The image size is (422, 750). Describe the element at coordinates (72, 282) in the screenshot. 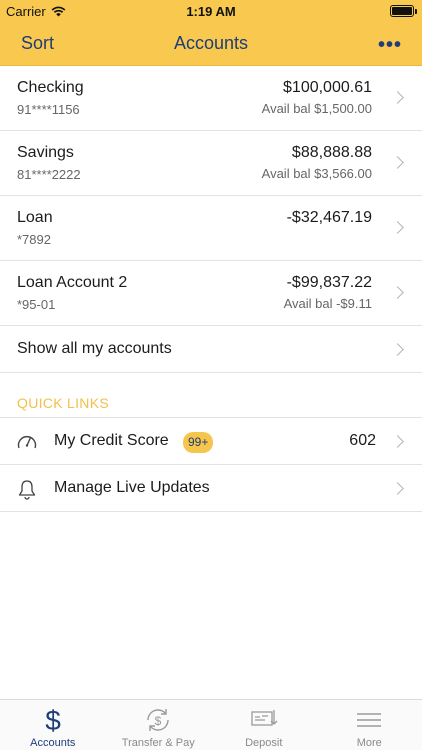

I see `account-name: Loan Account 2` at that location.